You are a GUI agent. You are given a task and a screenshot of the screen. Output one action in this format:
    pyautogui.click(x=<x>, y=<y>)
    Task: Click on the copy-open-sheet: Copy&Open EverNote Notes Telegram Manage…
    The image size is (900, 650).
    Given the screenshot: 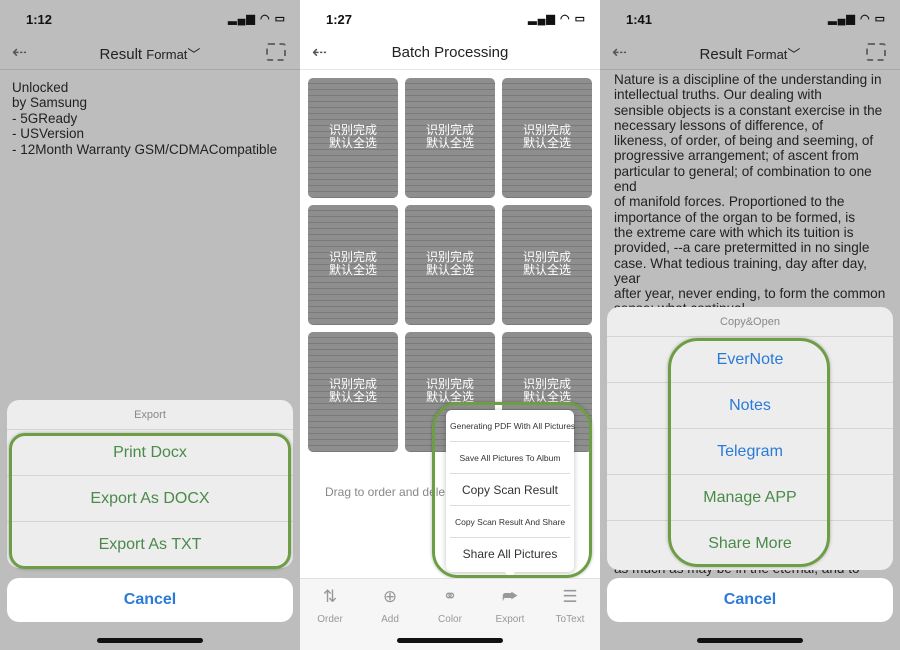 What is the action you would take?
    pyautogui.click(x=750, y=438)
    